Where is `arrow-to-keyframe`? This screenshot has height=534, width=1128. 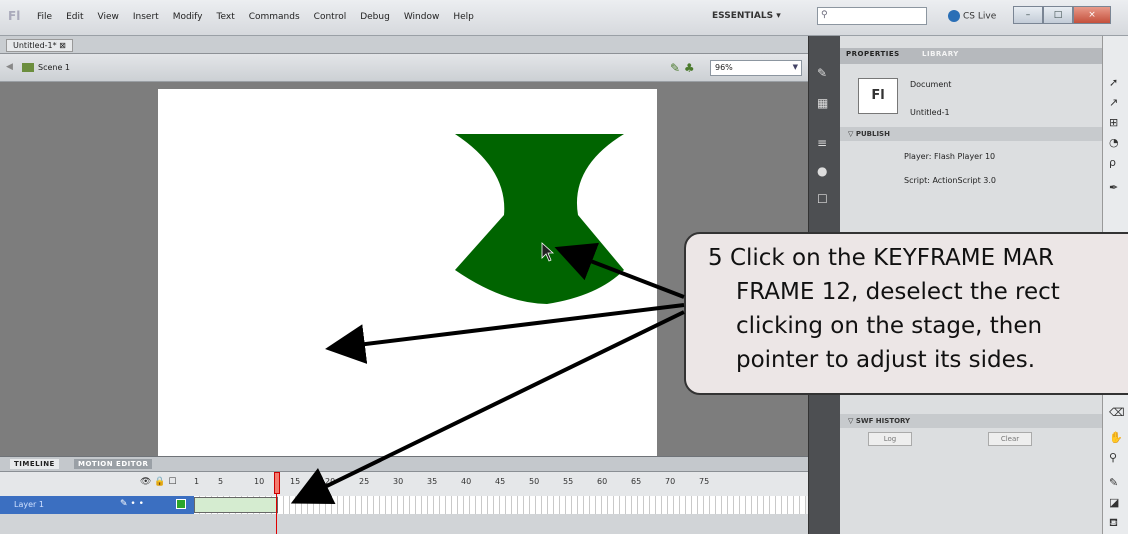
arrow-to-keyframe is located at coordinates (487, 407).